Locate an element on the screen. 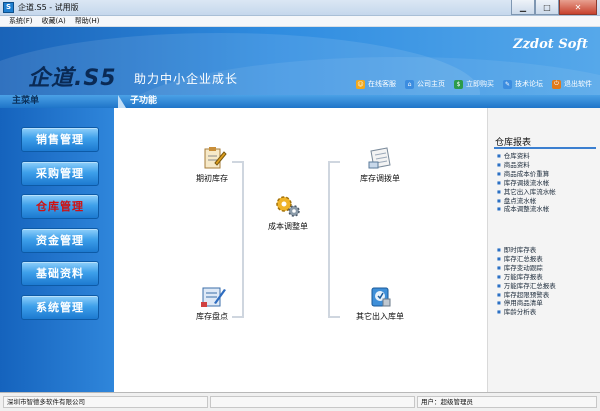 This screenshot has height=411, width=600. link-label: 立即购买 is located at coordinates (480, 84).